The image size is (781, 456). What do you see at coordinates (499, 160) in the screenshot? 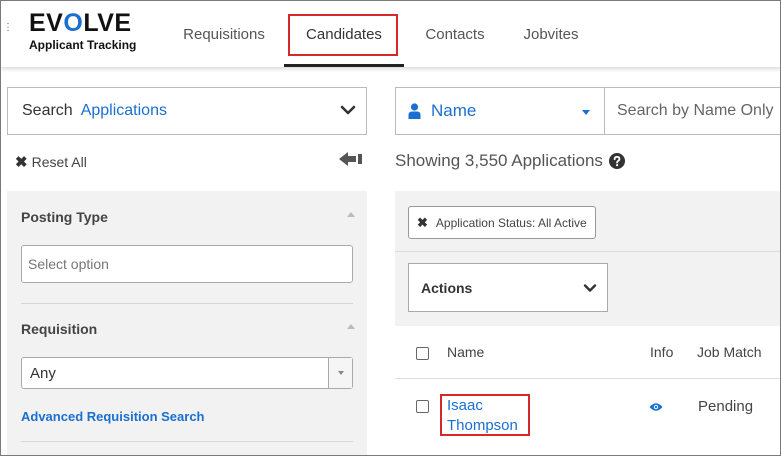
I see `results-count-text: Showing 3,550 Applications` at bounding box center [499, 160].